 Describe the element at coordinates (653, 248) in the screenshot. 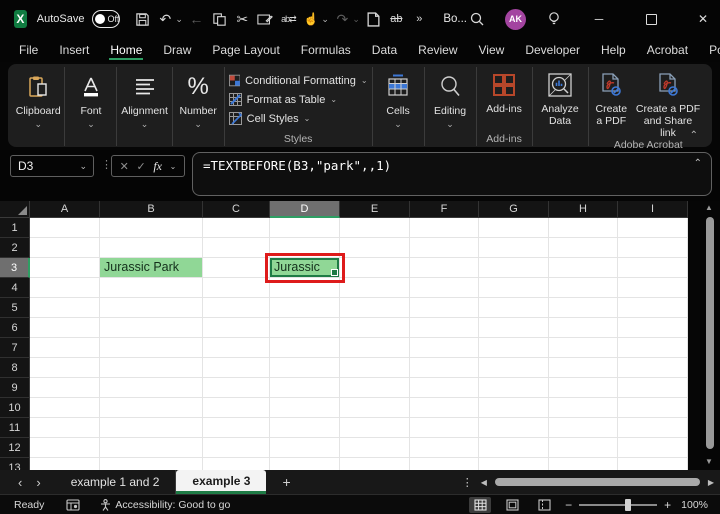

I see `cell-I2` at that location.